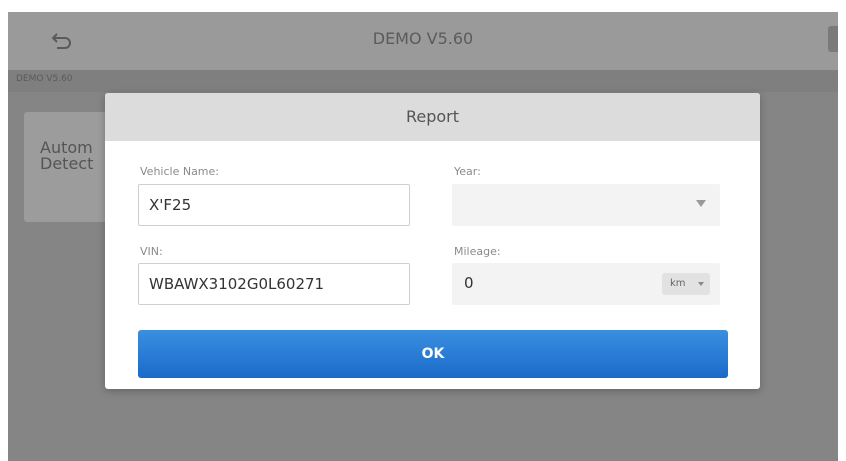  I want to click on mileage-value: 0, so click(469, 283).